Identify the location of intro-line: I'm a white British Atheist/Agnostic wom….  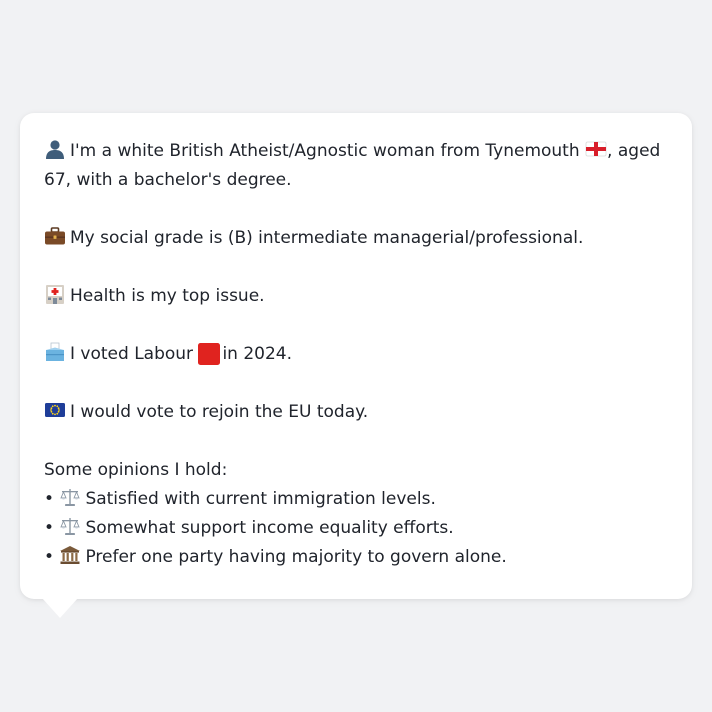
(356, 166).